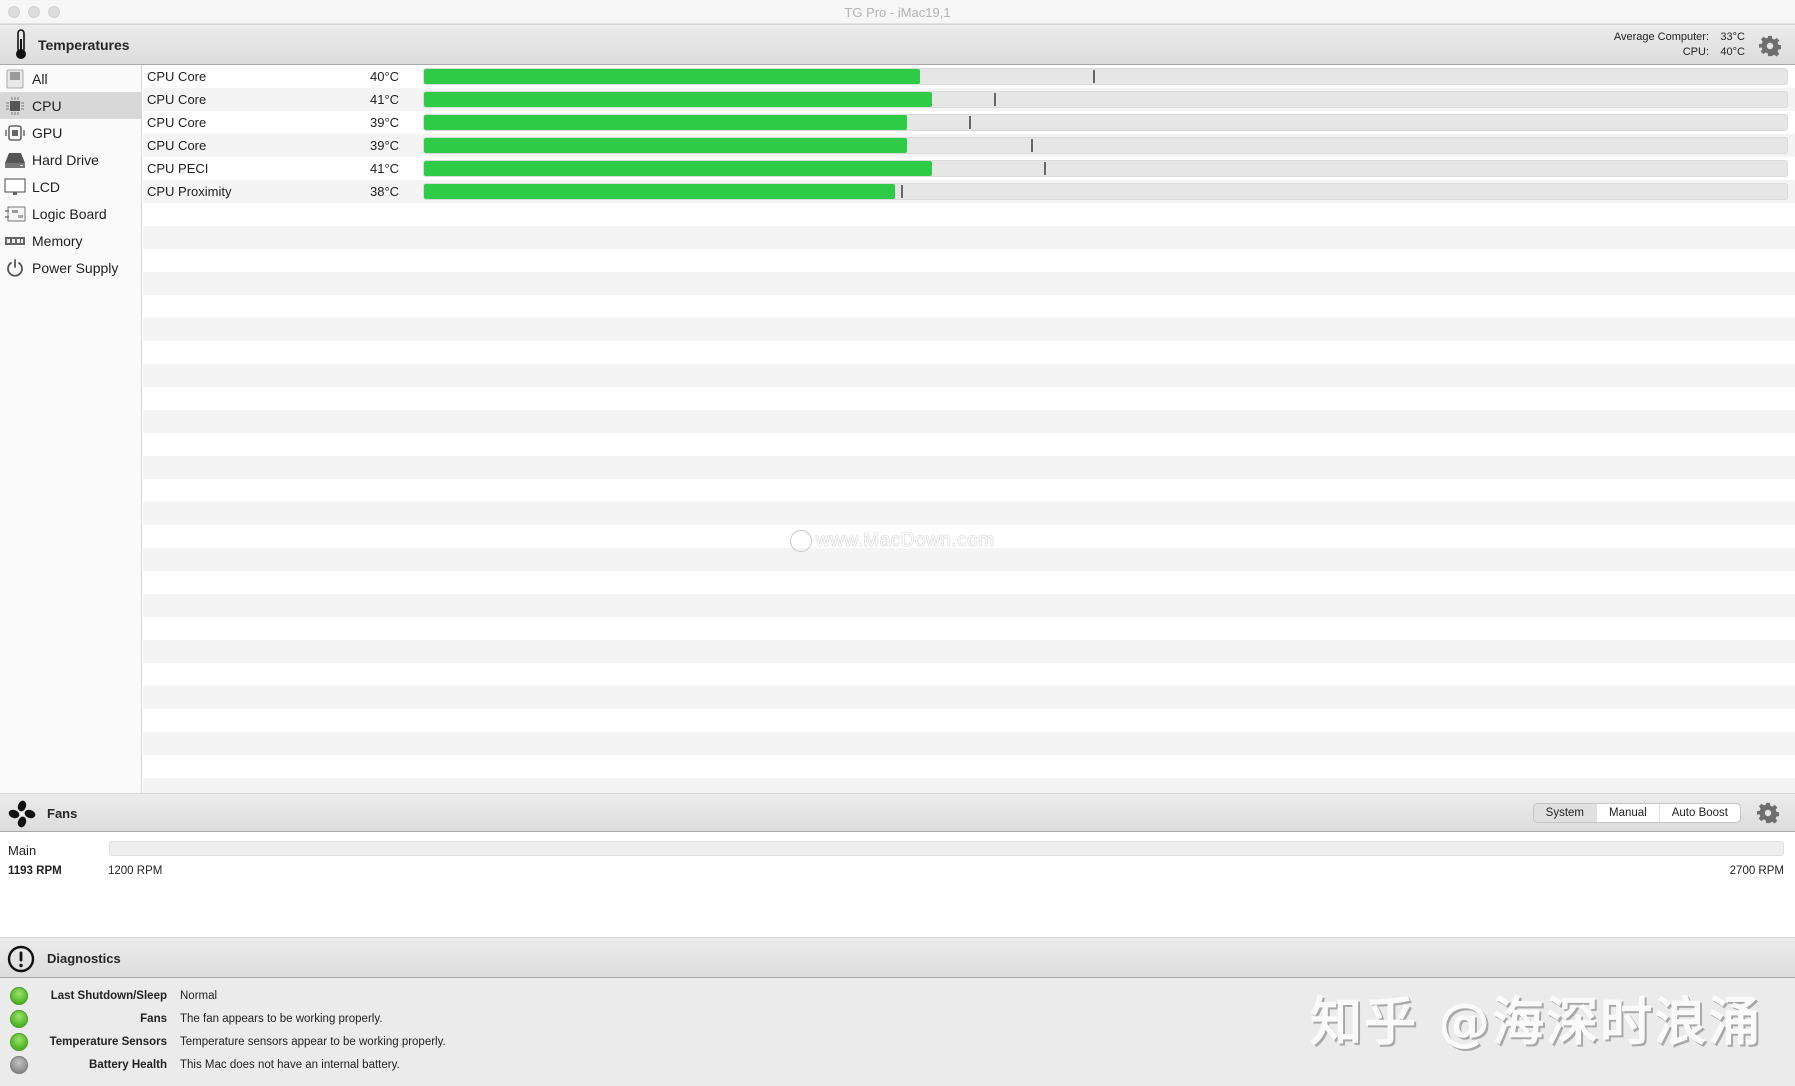 This screenshot has height=1086, width=1795. I want to click on watermark-text: www.MacDown.com, so click(905, 540).